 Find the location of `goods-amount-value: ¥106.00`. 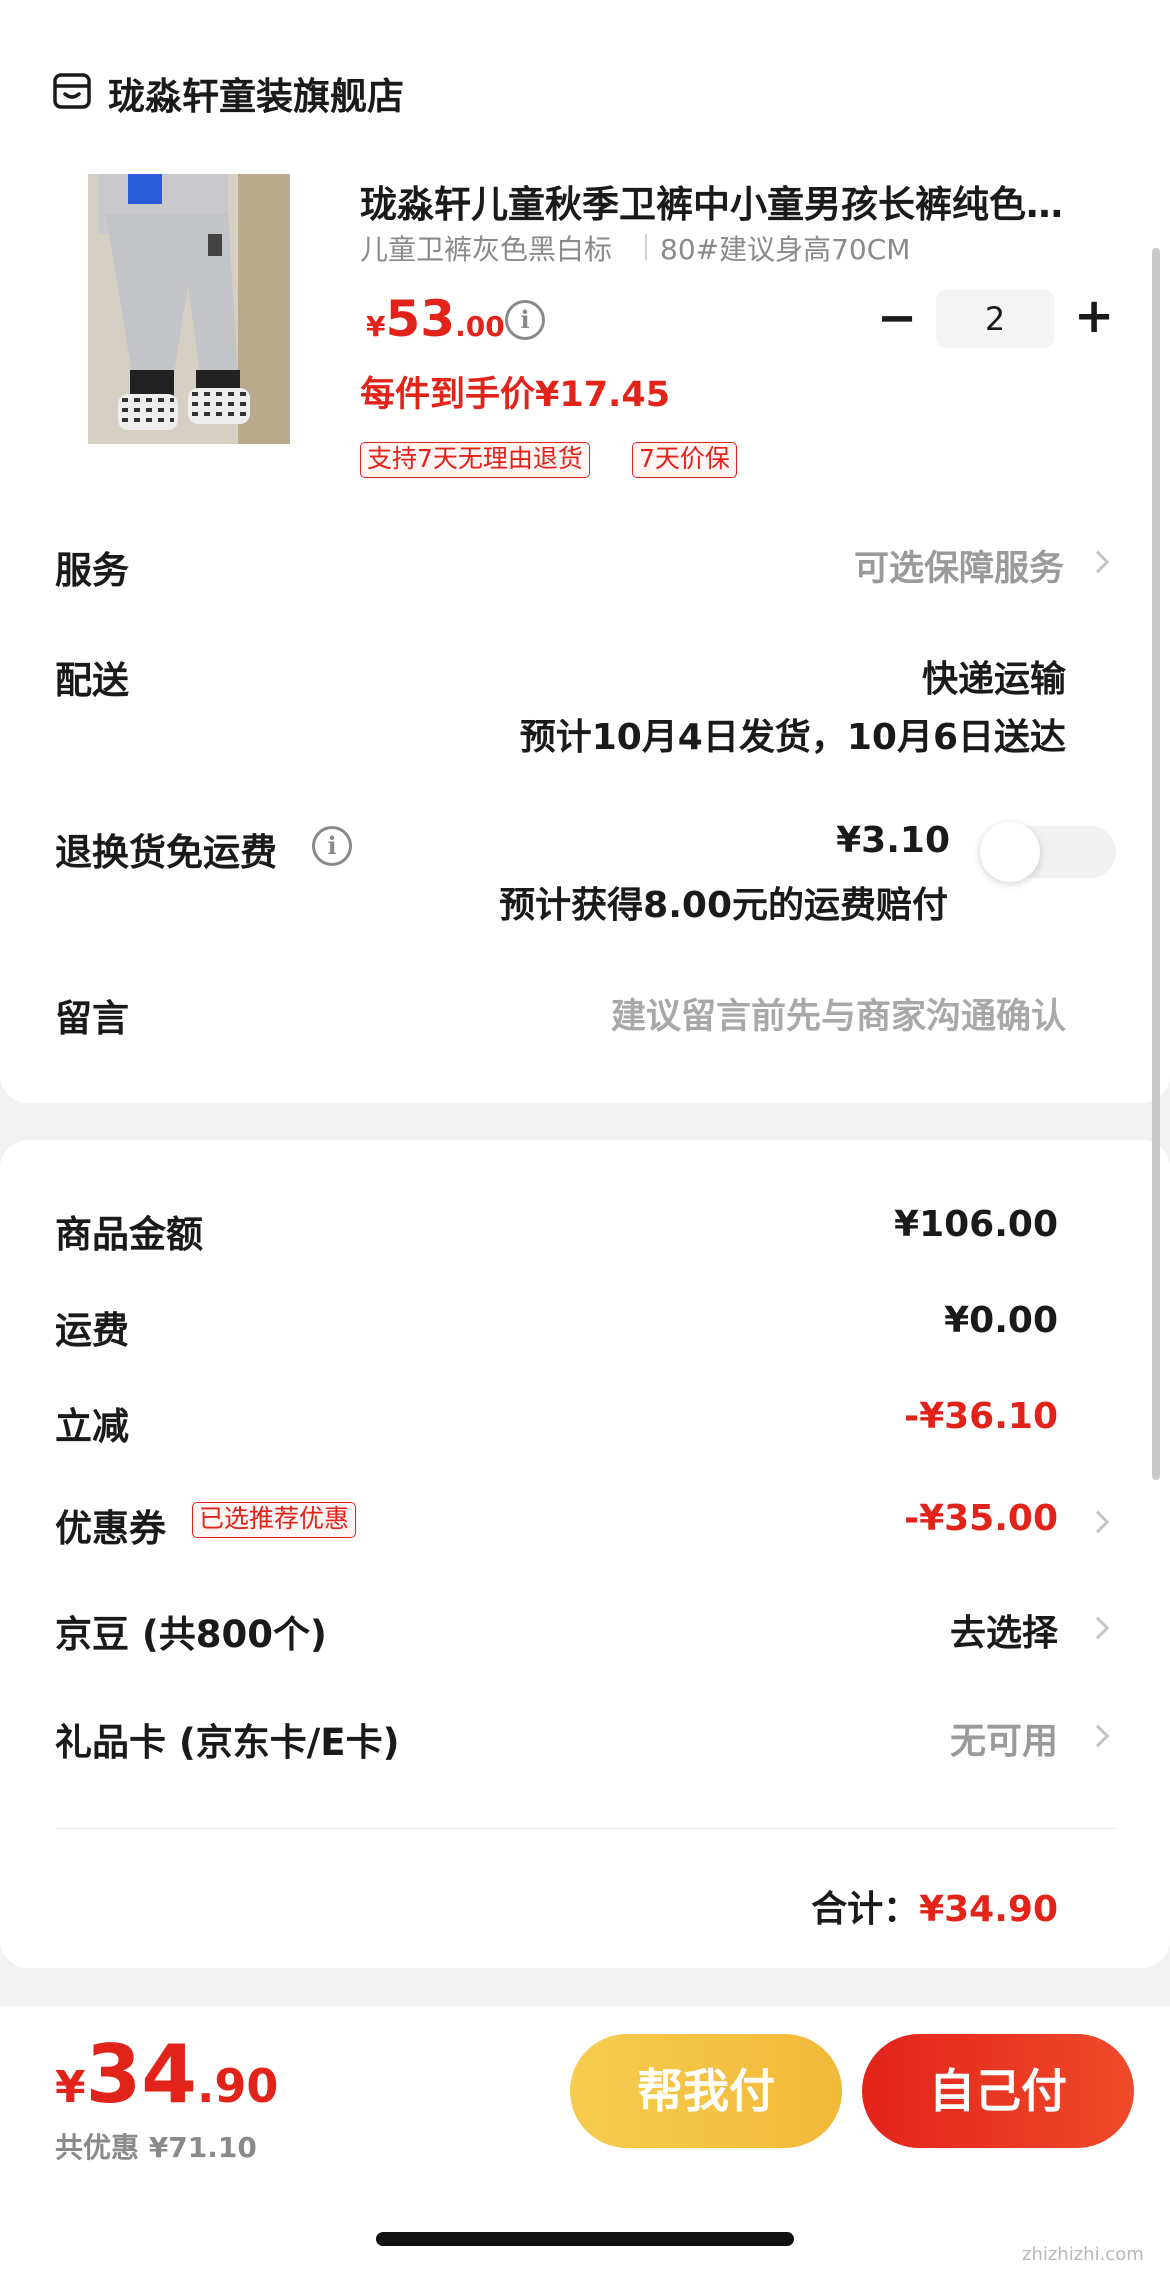

goods-amount-value: ¥106.00 is located at coordinates (976, 1224).